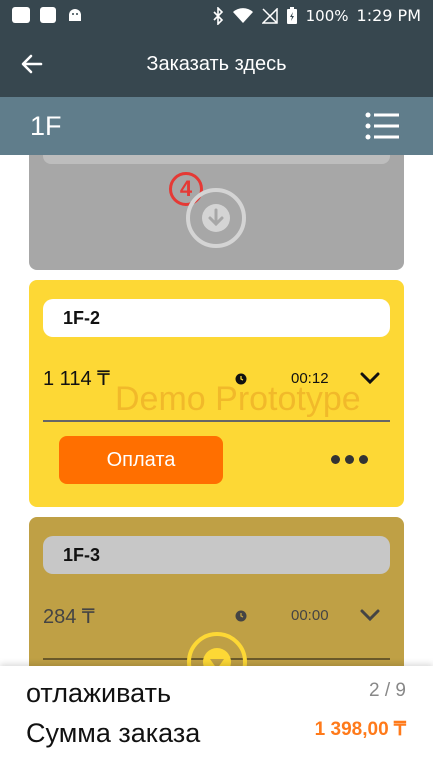 This screenshot has width=433, height=769. What do you see at coordinates (388, 15) in the screenshot?
I see `clock-time: 1:29 PM` at bounding box center [388, 15].